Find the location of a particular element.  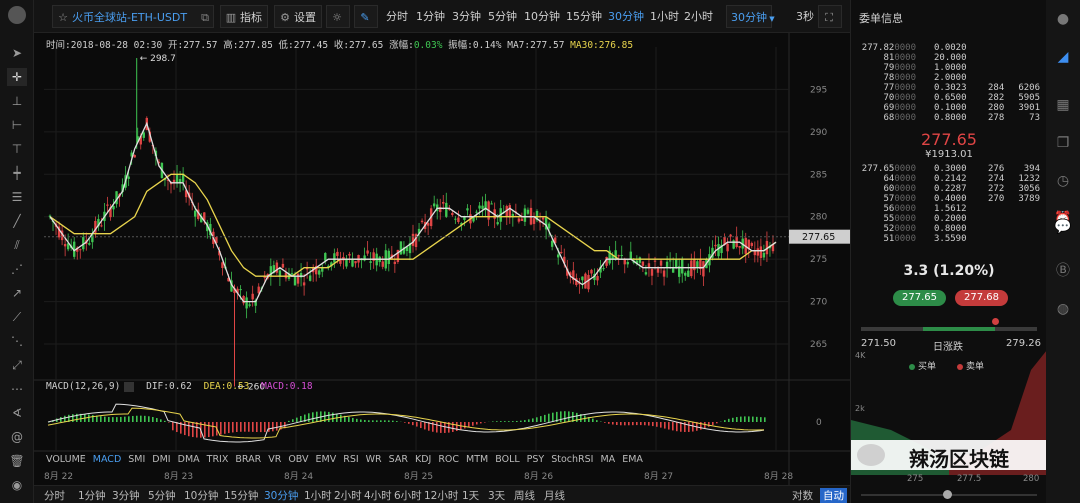

speed-lines-icon: ∢ is located at coordinates (17, 413).